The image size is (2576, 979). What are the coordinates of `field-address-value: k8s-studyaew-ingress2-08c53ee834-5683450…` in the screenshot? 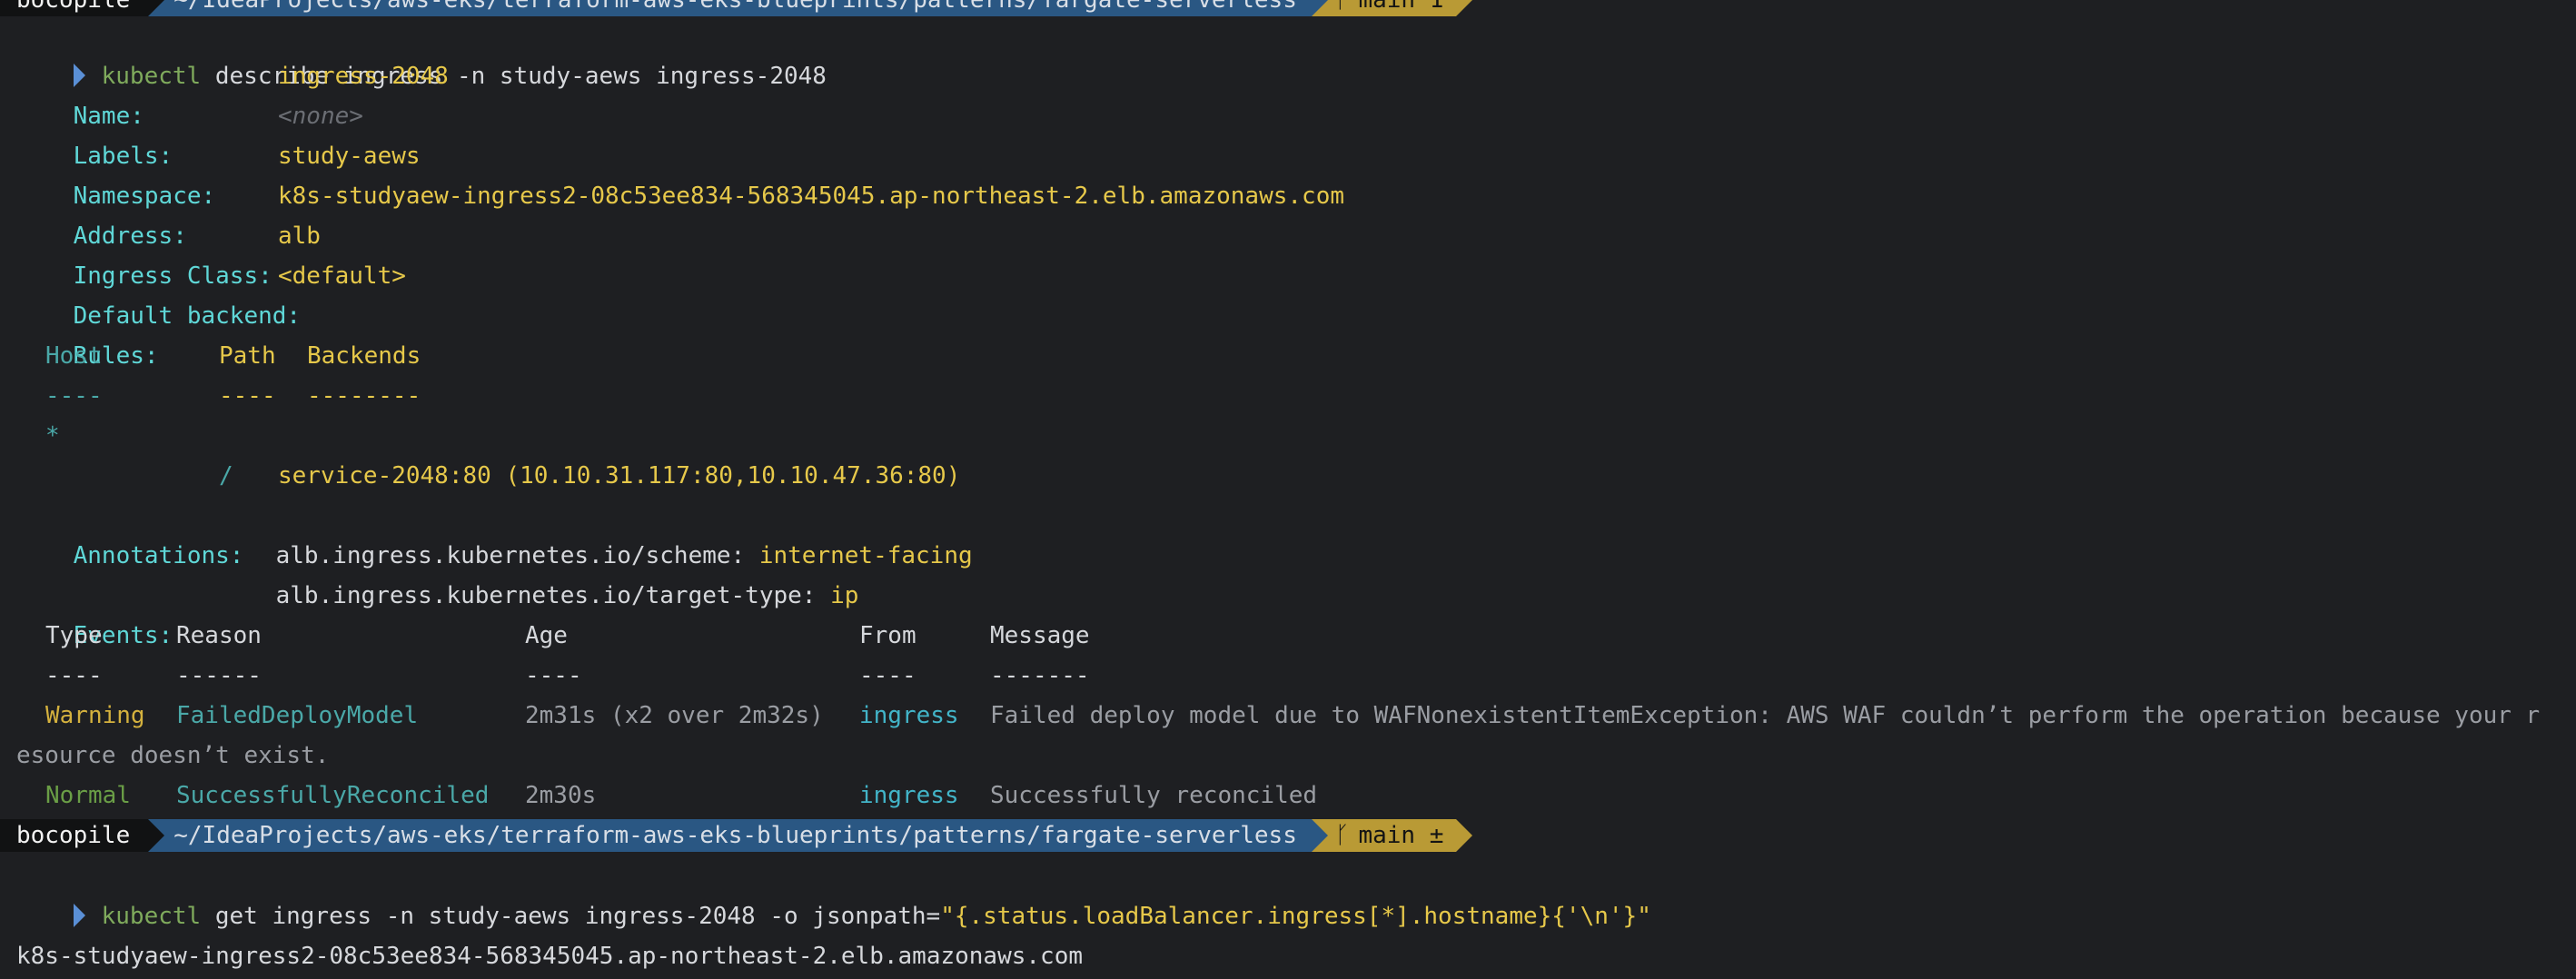 It's located at (811, 196).